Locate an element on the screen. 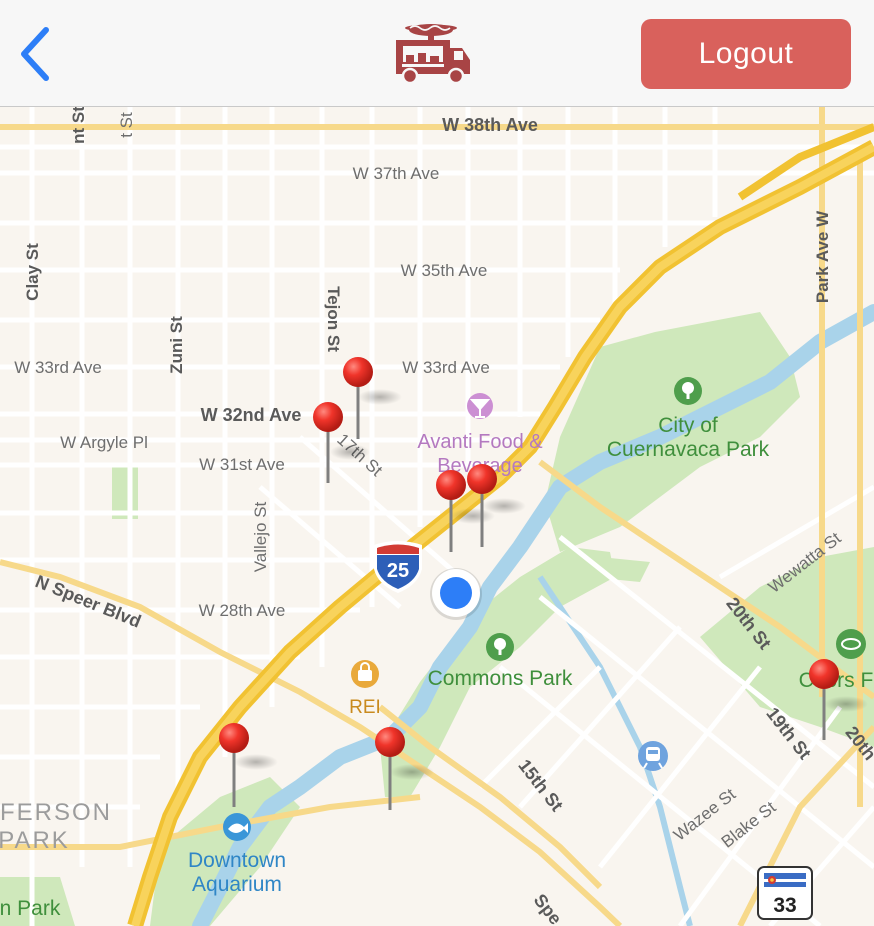 The image size is (874, 926). place-label-rei: REI is located at coordinates (365, 707).